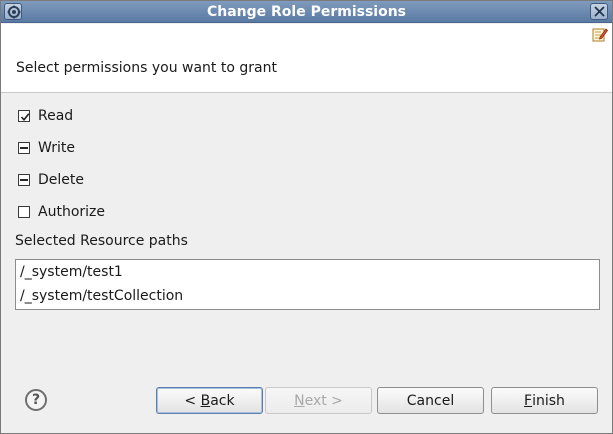 This screenshot has height=434, width=613. Describe the element at coordinates (548, 400) in the screenshot. I see `finish-rest: inish` at that location.